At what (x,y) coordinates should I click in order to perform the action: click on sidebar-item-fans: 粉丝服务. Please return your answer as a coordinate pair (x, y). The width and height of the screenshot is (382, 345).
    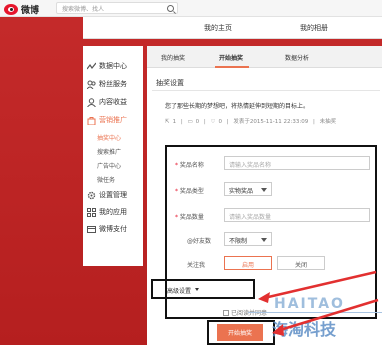
    Looking at the image, I should click on (106, 84).